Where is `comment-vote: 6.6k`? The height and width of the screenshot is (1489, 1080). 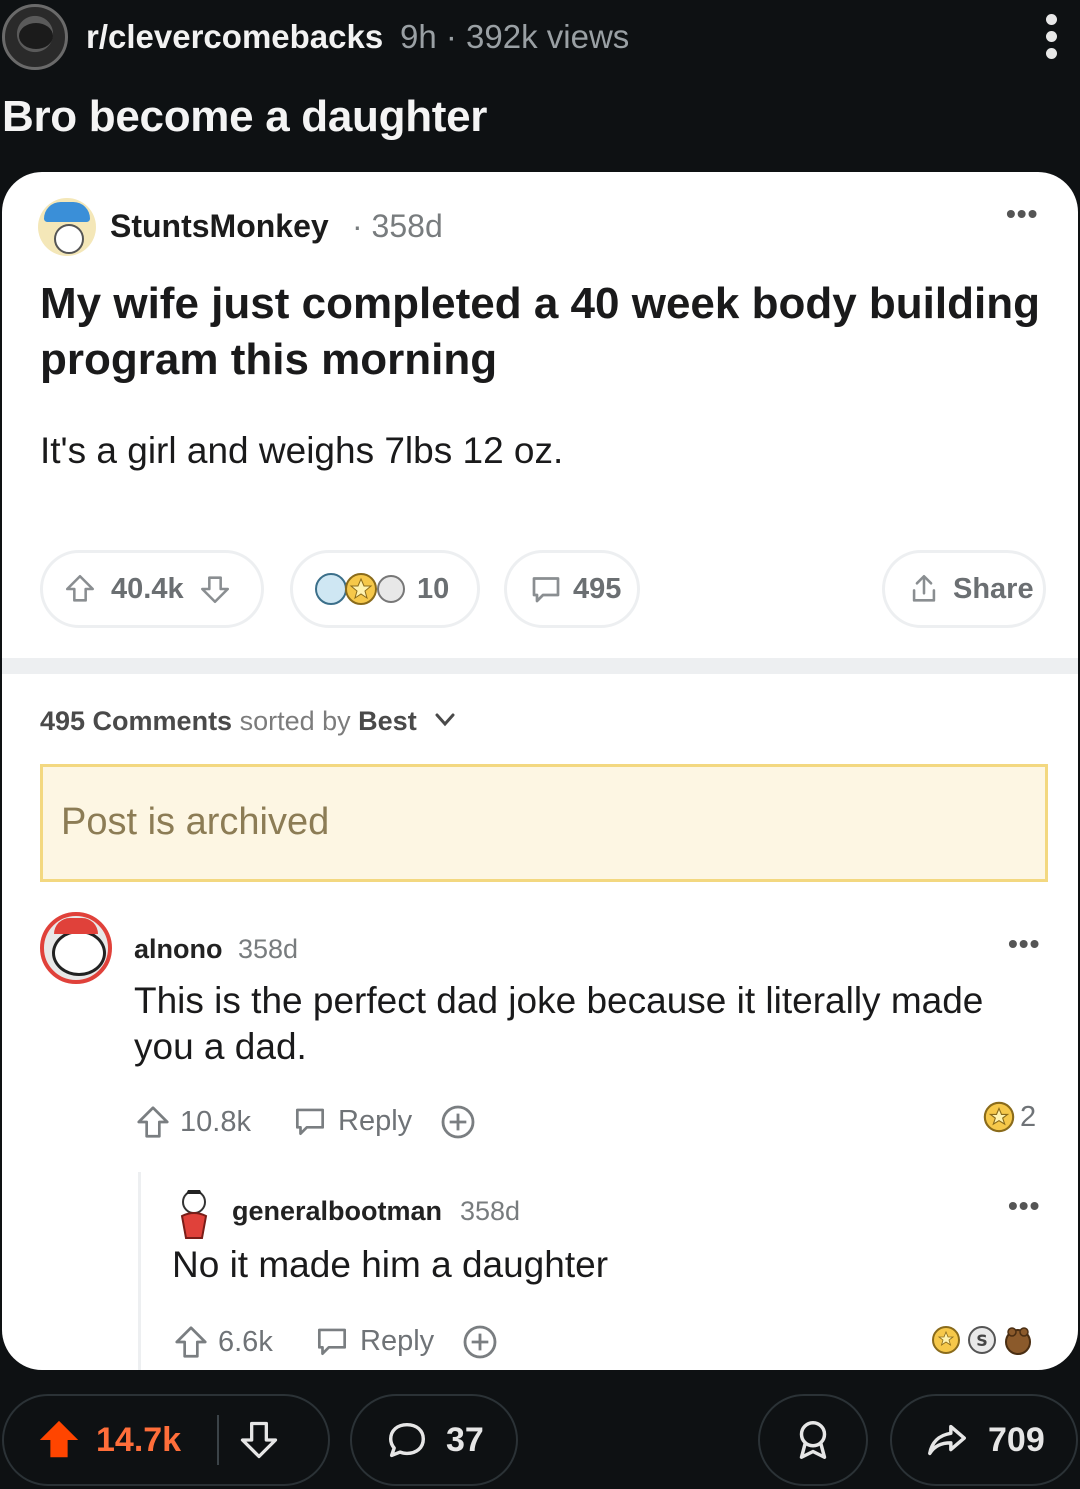
comment-vote: 6.6k is located at coordinates (222, 1342).